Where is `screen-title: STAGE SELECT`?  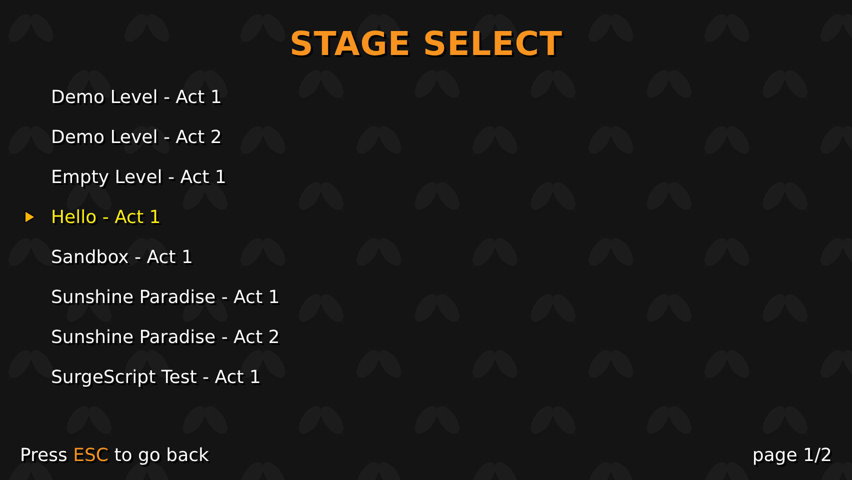 screen-title: STAGE SELECT is located at coordinates (426, 43).